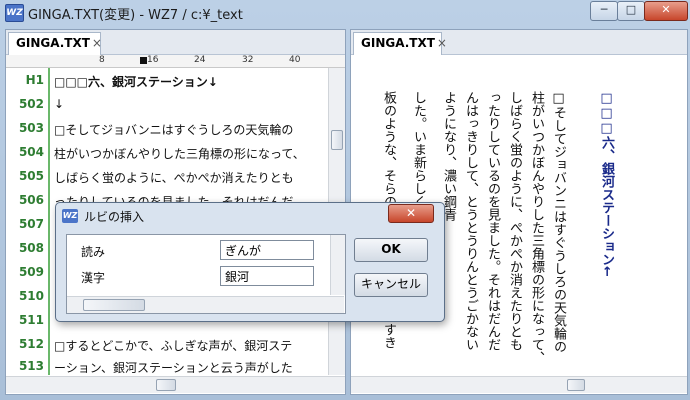 Image resolution: width=690 pixels, height=400 pixels. Describe the element at coordinates (34, 80) in the screenshot. I see `line-number: H1` at that location.